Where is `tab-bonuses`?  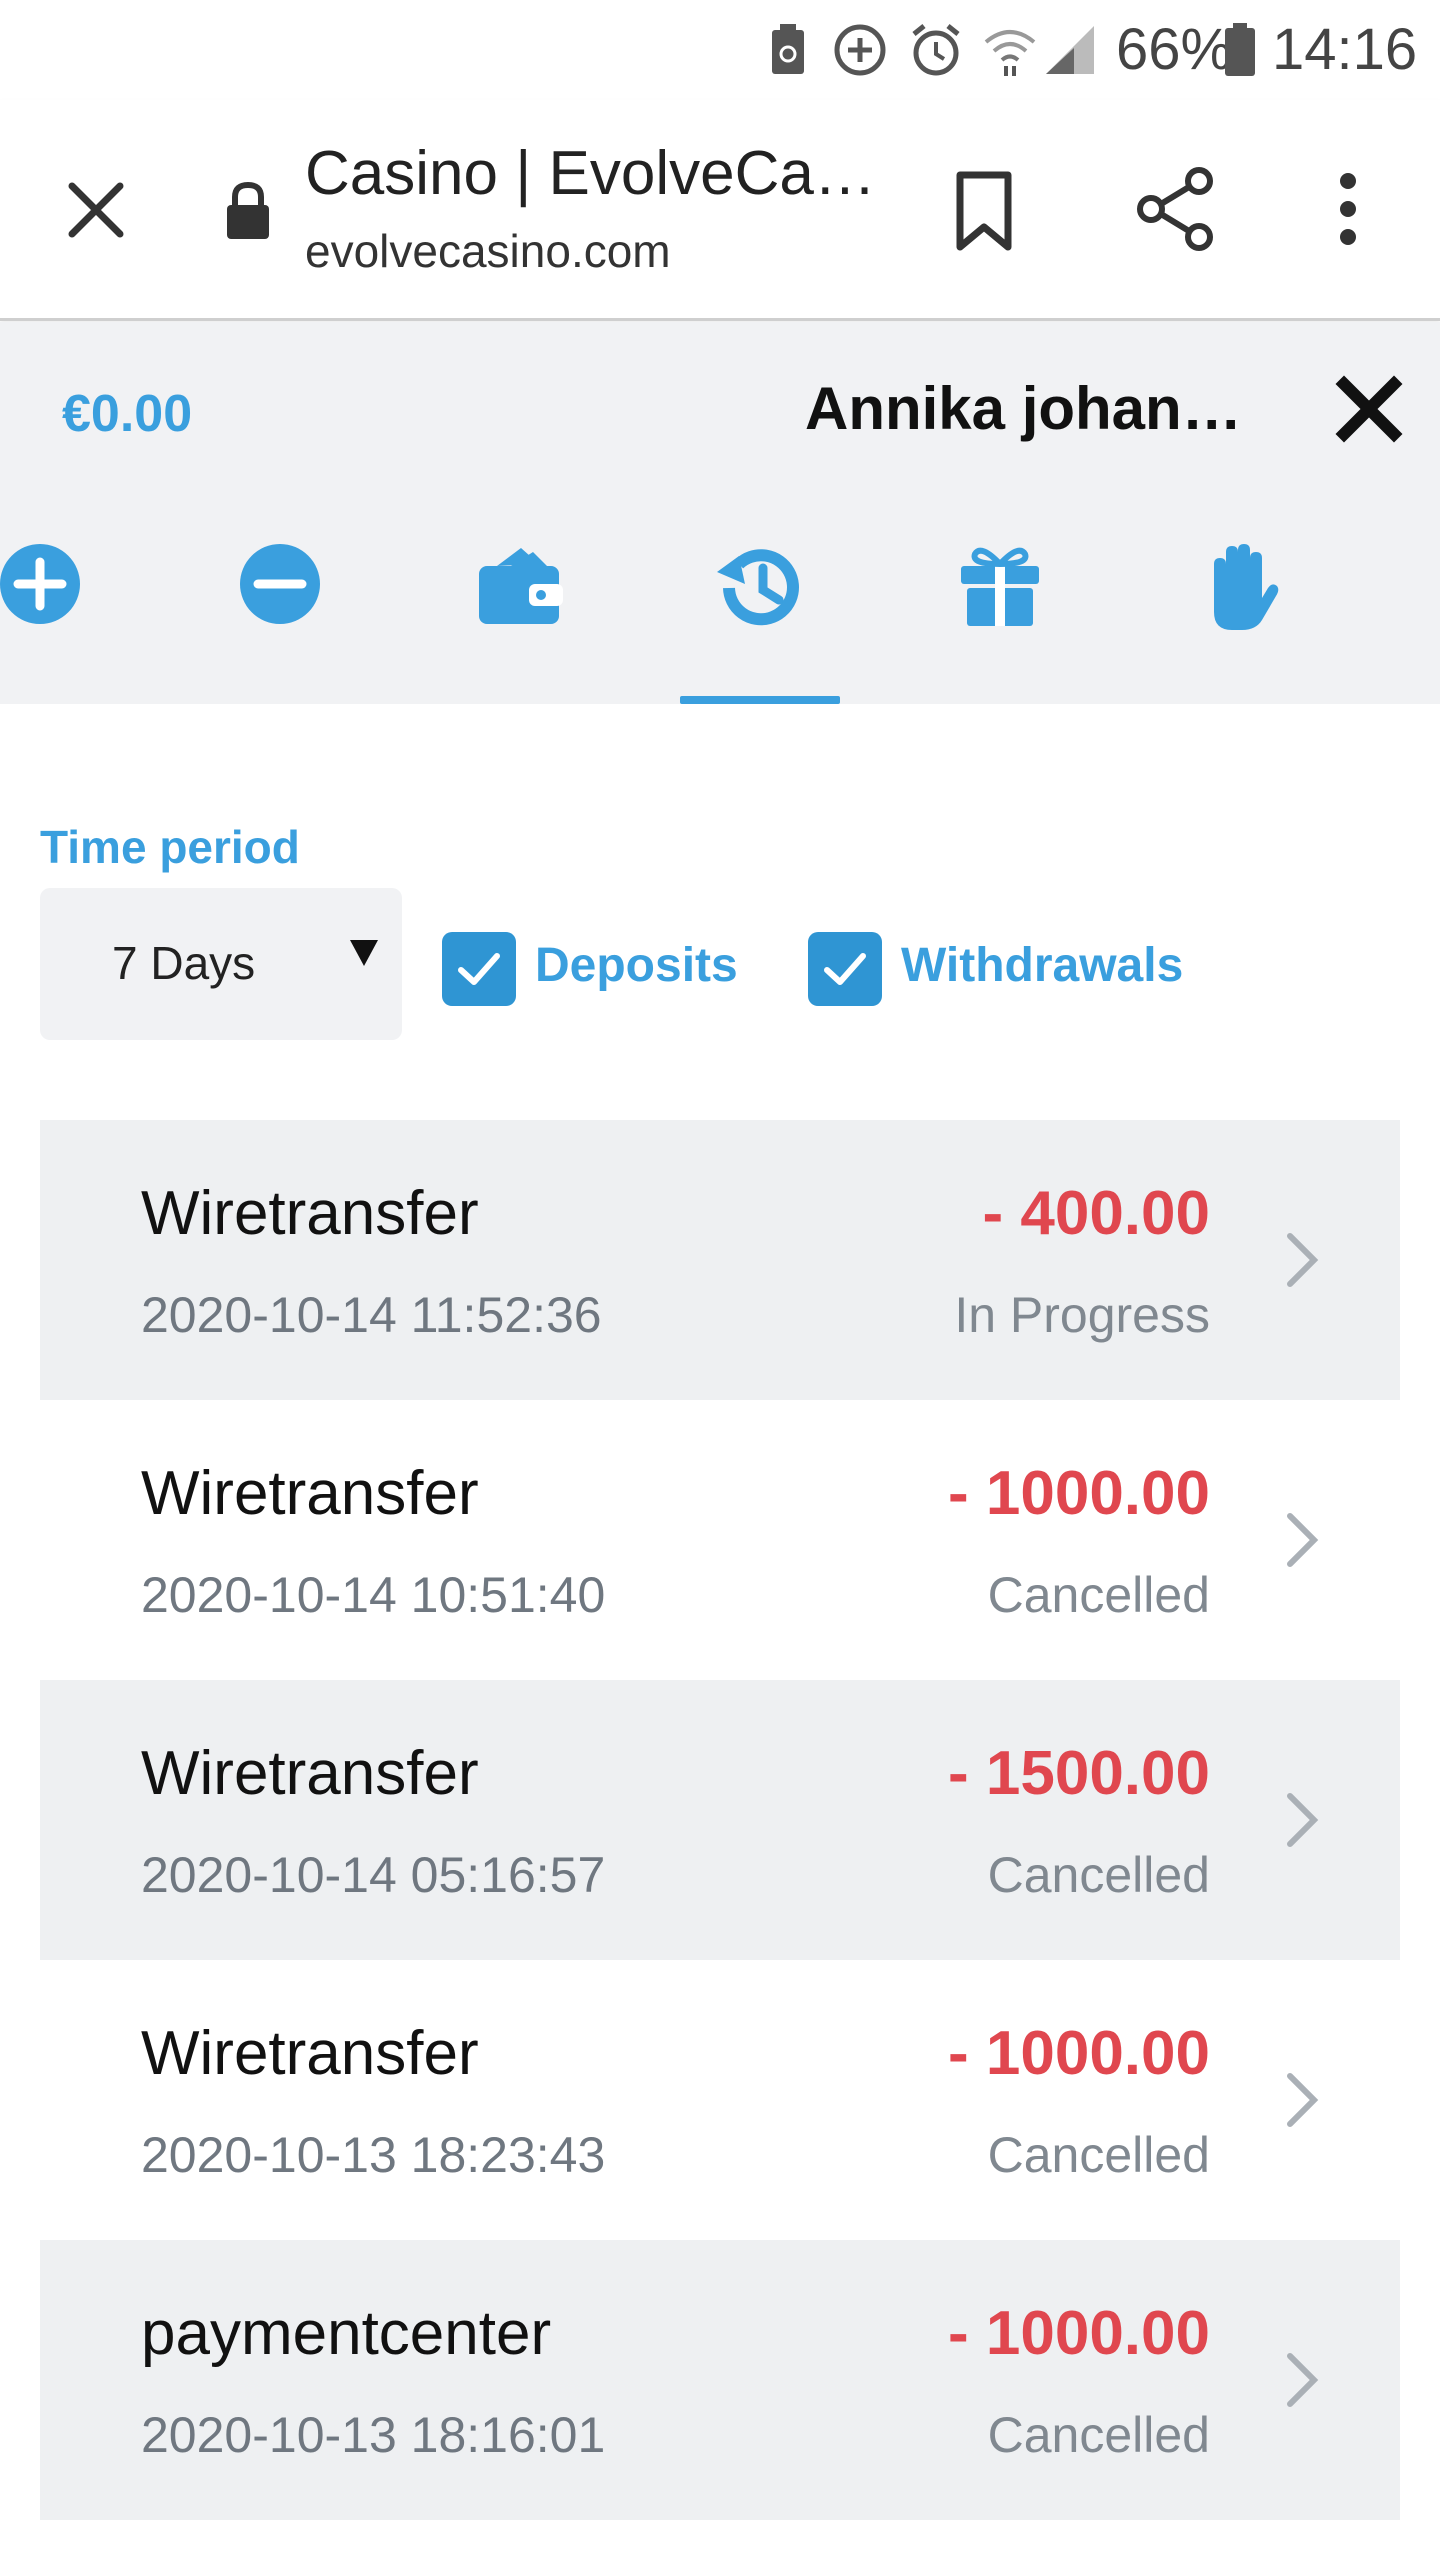 tab-bonuses is located at coordinates (1000, 623).